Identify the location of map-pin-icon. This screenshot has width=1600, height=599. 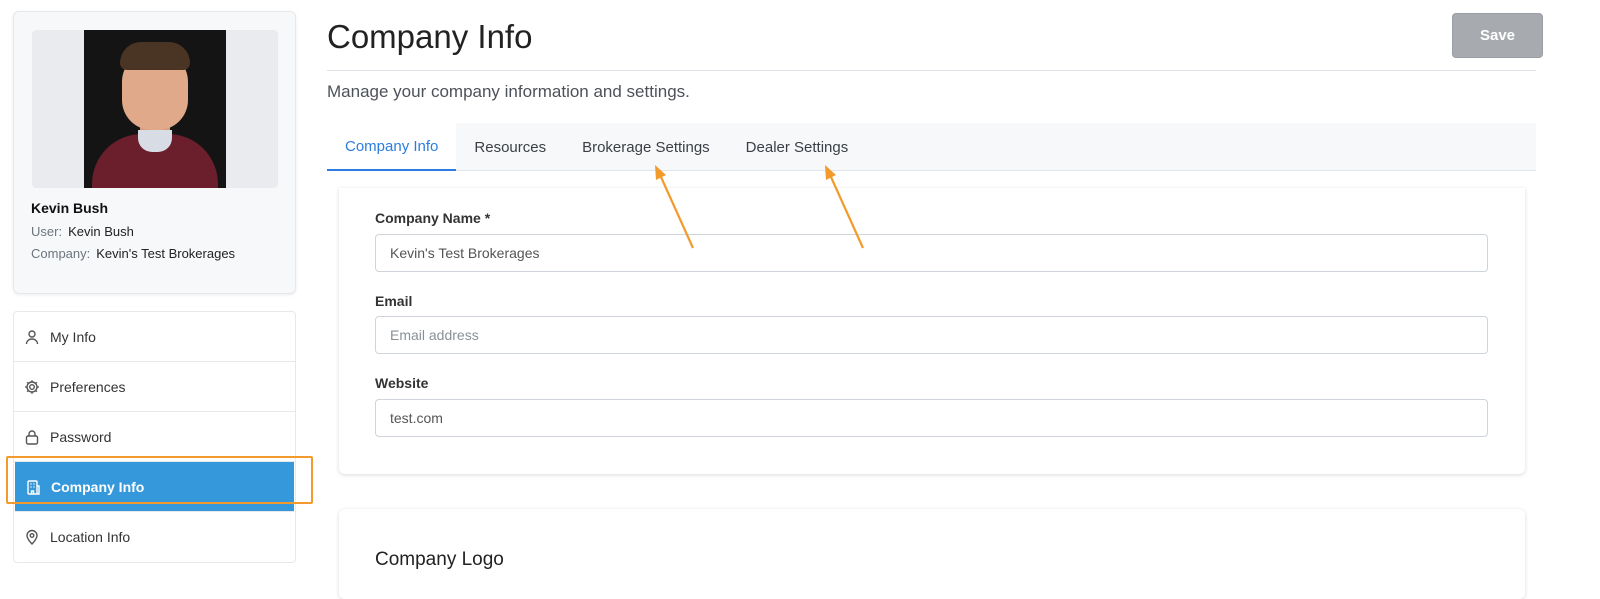
(32, 537).